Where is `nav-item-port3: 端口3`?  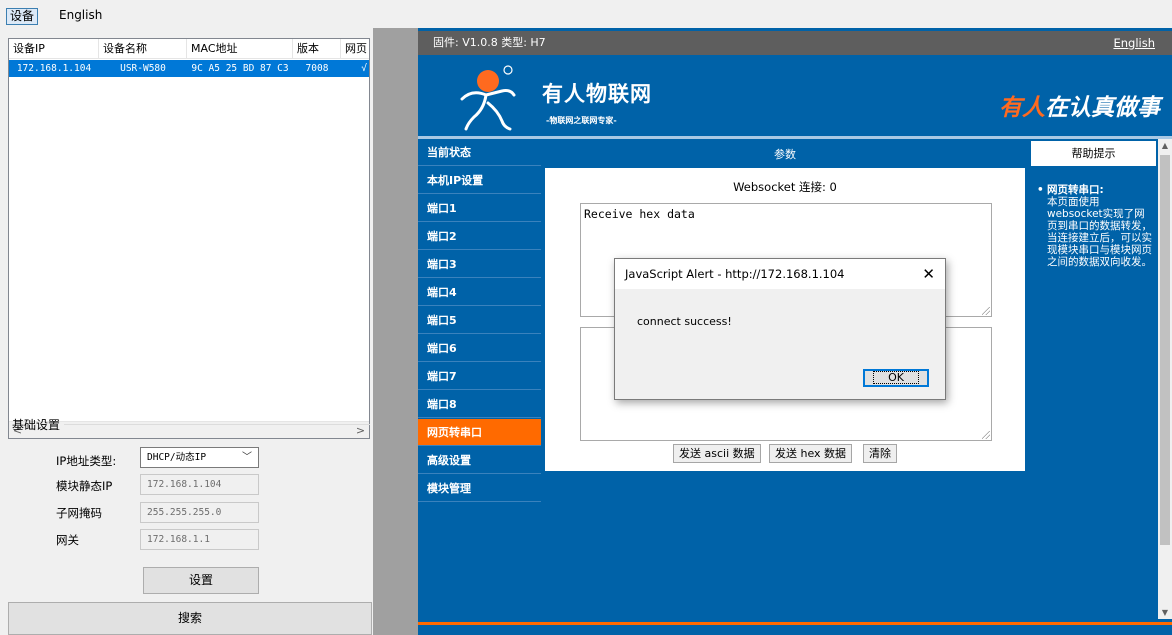
nav-item-port3: 端口3 is located at coordinates (479, 264).